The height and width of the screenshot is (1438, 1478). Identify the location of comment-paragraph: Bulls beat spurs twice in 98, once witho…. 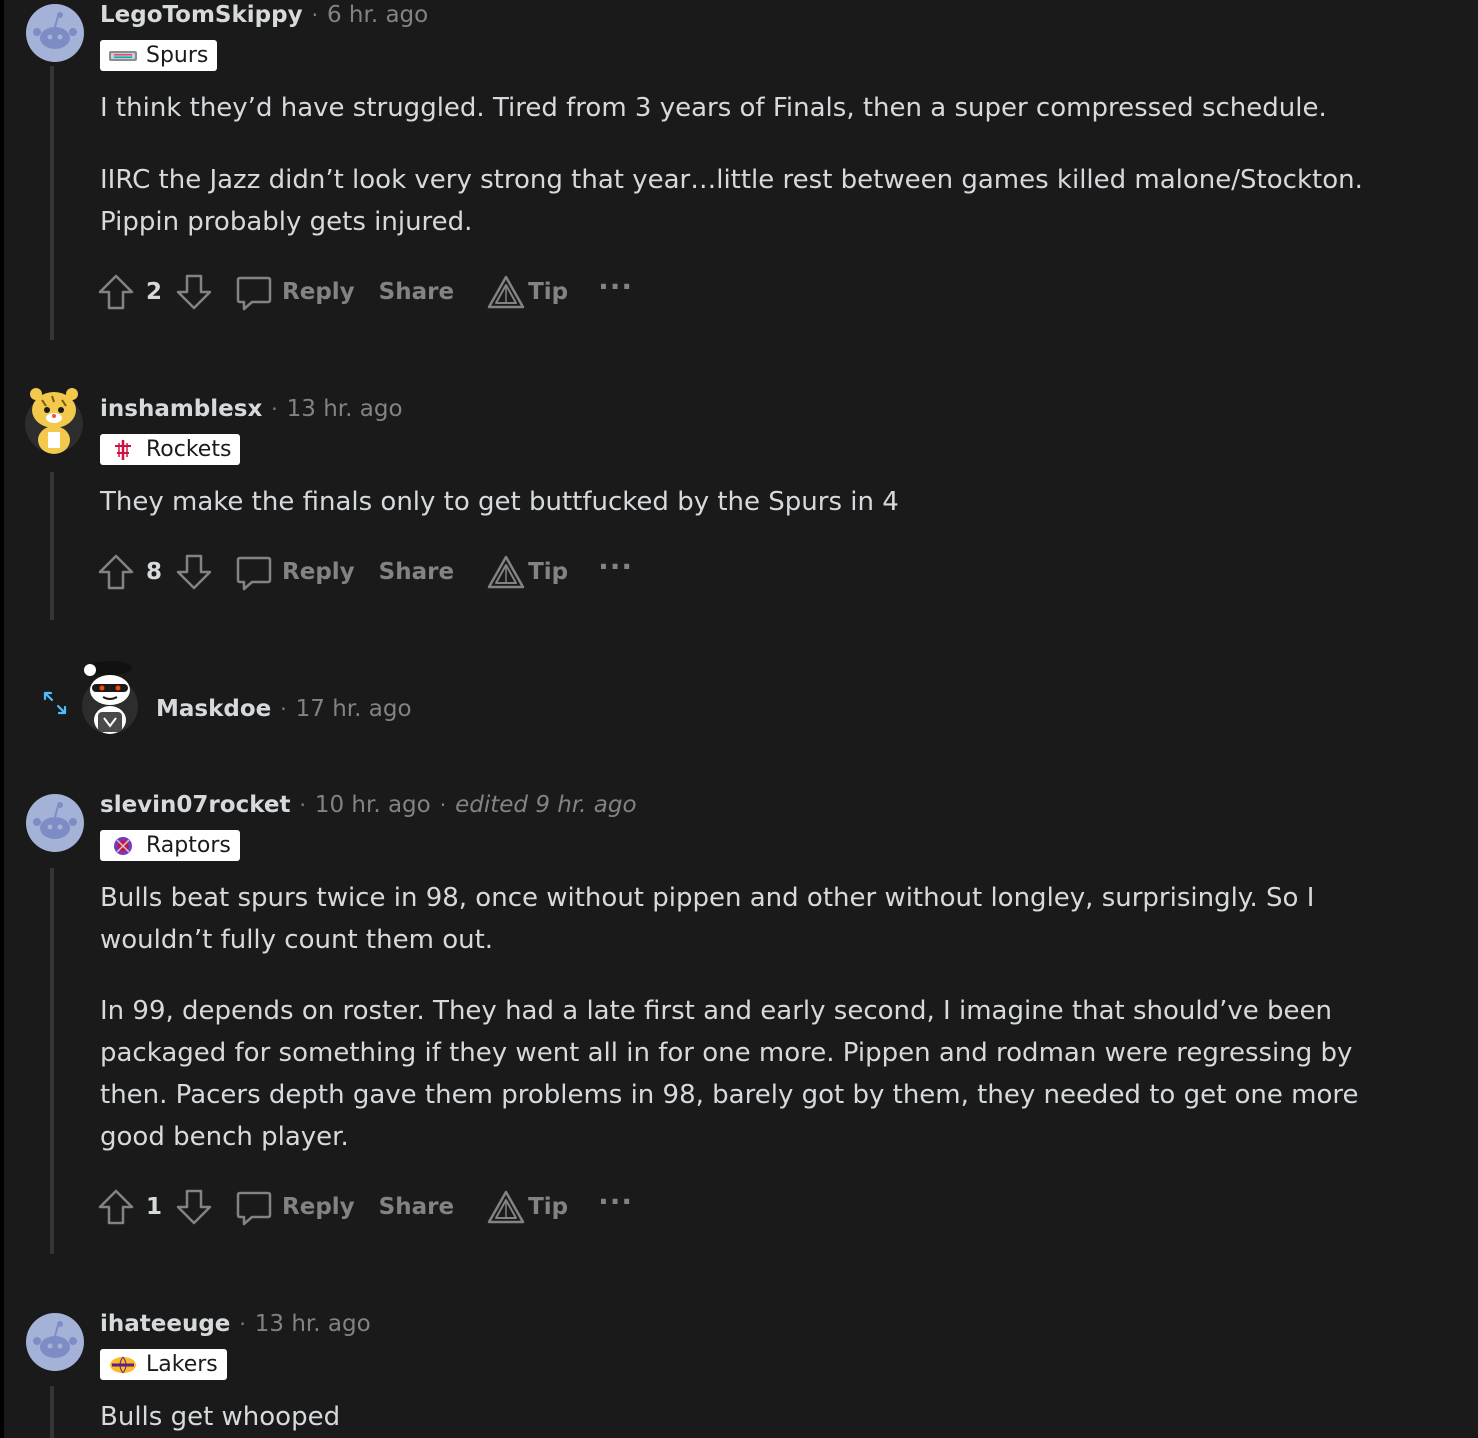
(707, 919).